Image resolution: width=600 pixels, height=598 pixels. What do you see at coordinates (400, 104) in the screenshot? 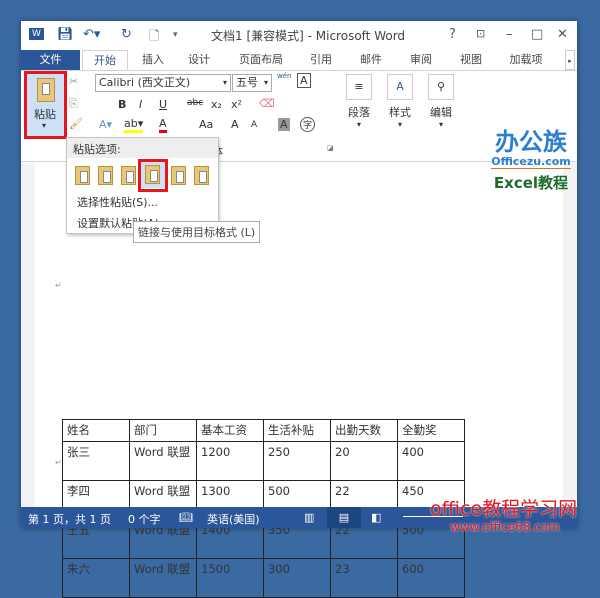
I see `styles-button: A 样式 ▾` at bounding box center [400, 104].